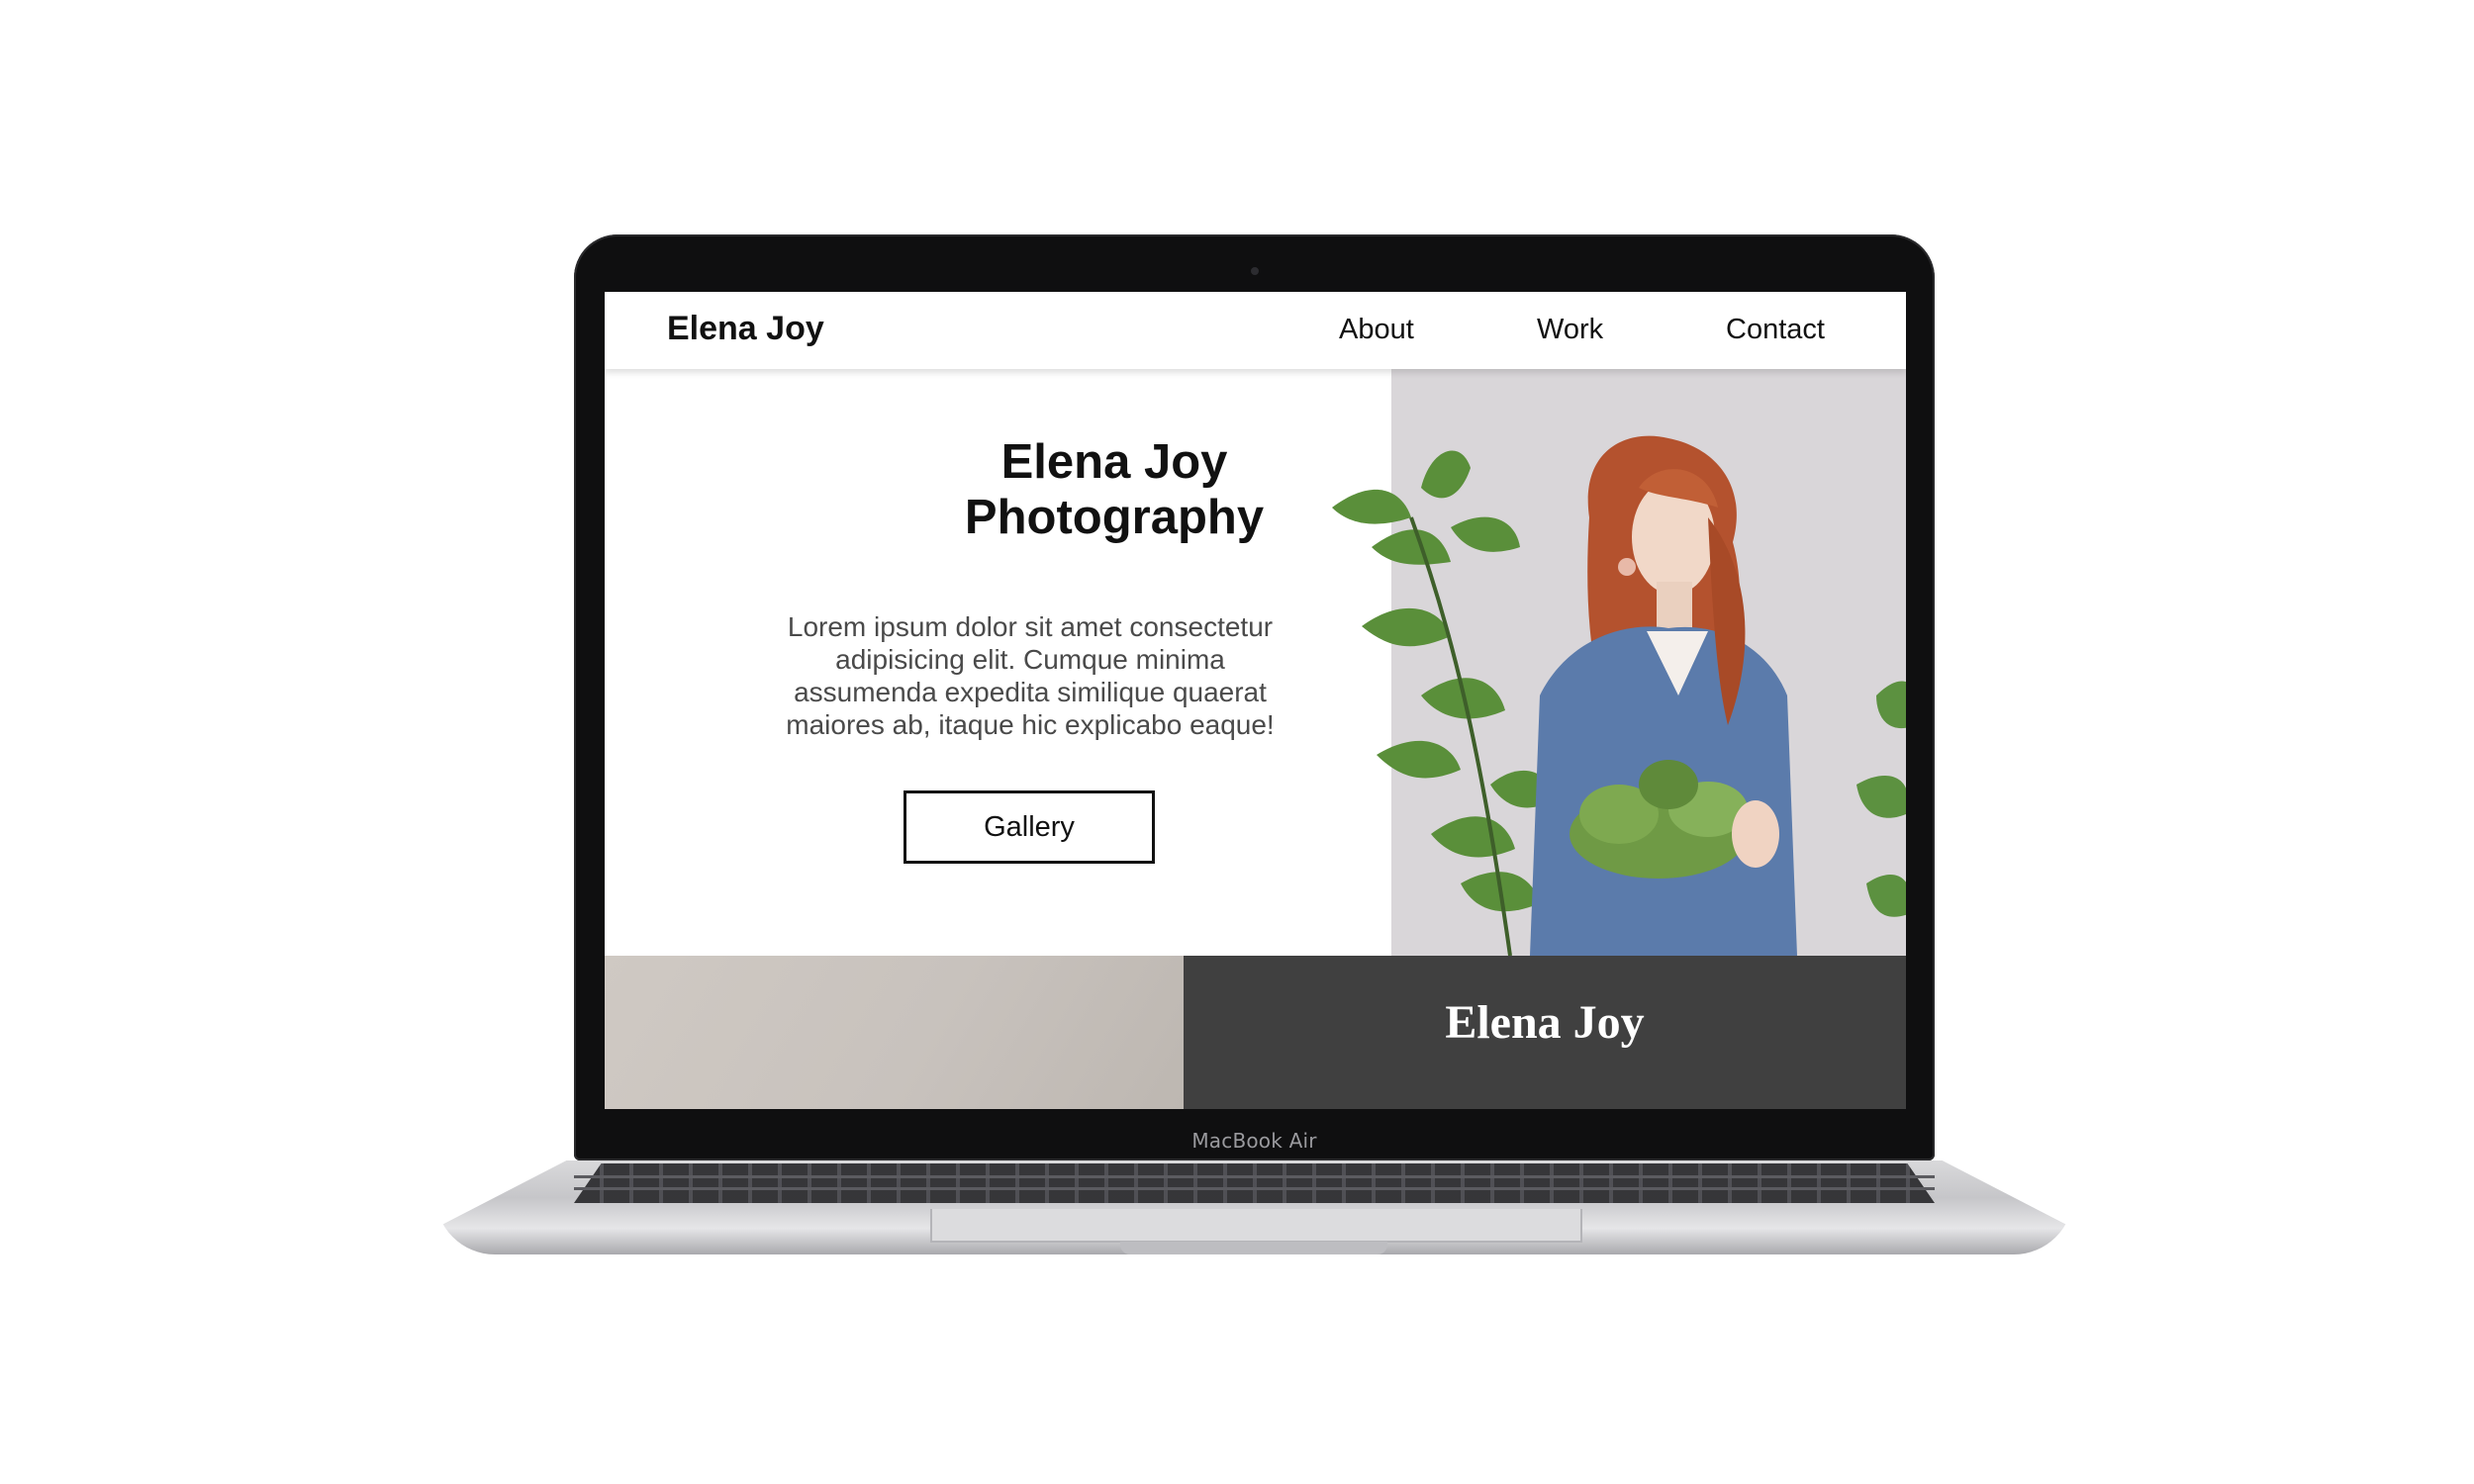 This screenshot has height=1484, width=2474. I want to click on texture-panel, so click(895, 1032).